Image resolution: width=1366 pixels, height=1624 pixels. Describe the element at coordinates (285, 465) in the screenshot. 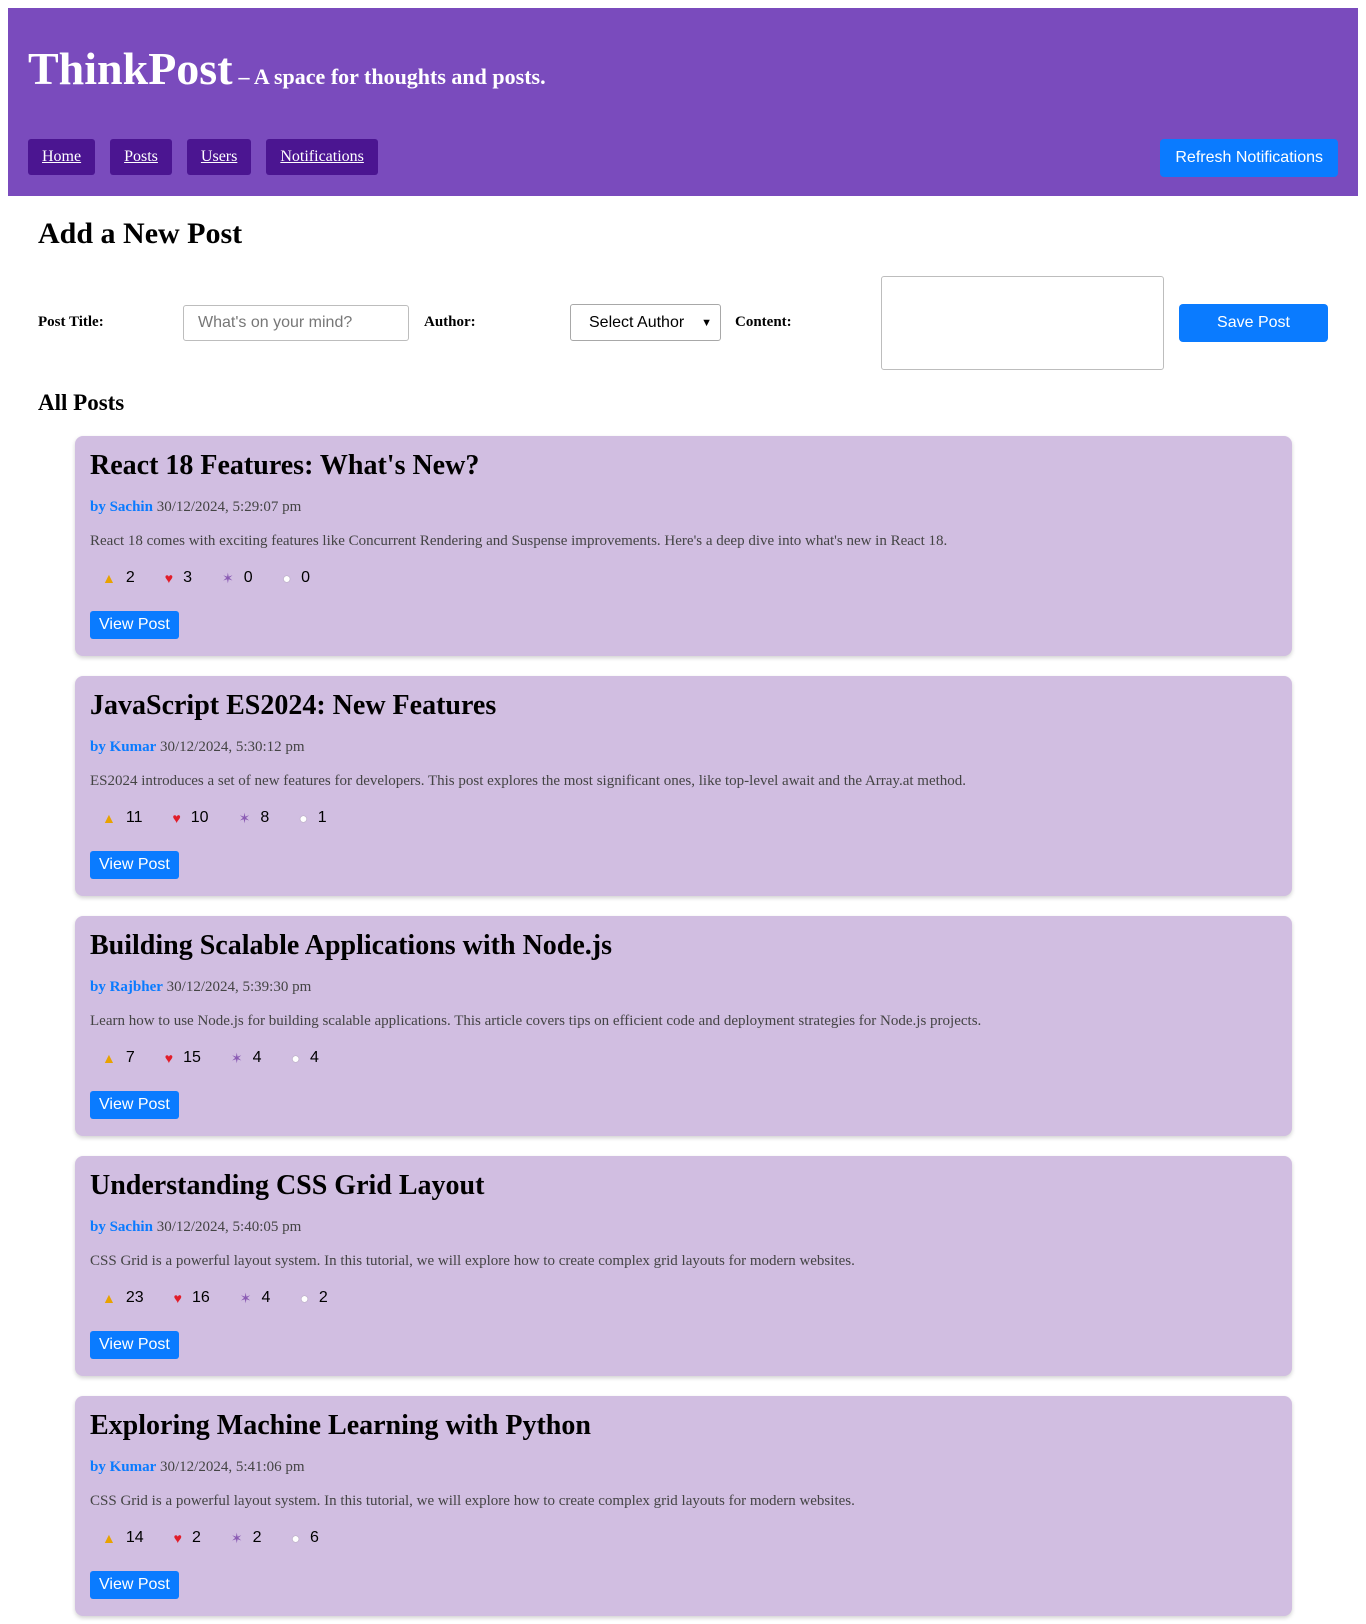

I see `post-title: React 18 Features: What's New?` at that location.